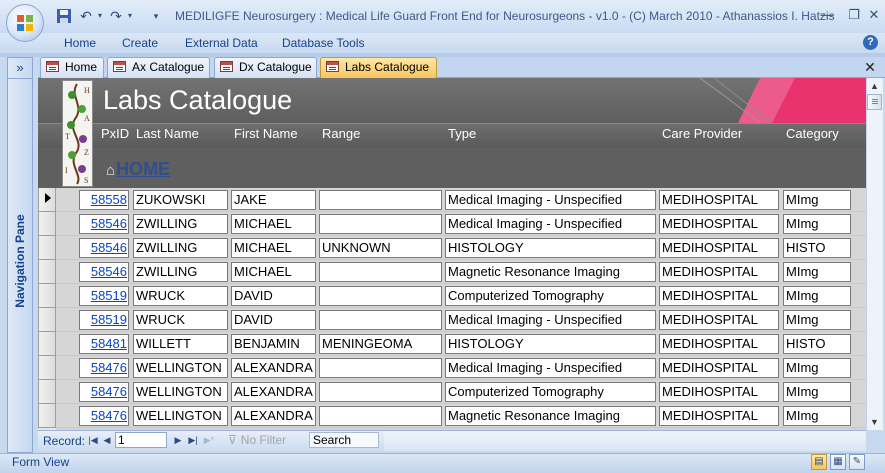 The image size is (885, 473). Describe the element at coordinates (180, 296) in the screenshot. I see `last-name-field: WRUCK` at that location.